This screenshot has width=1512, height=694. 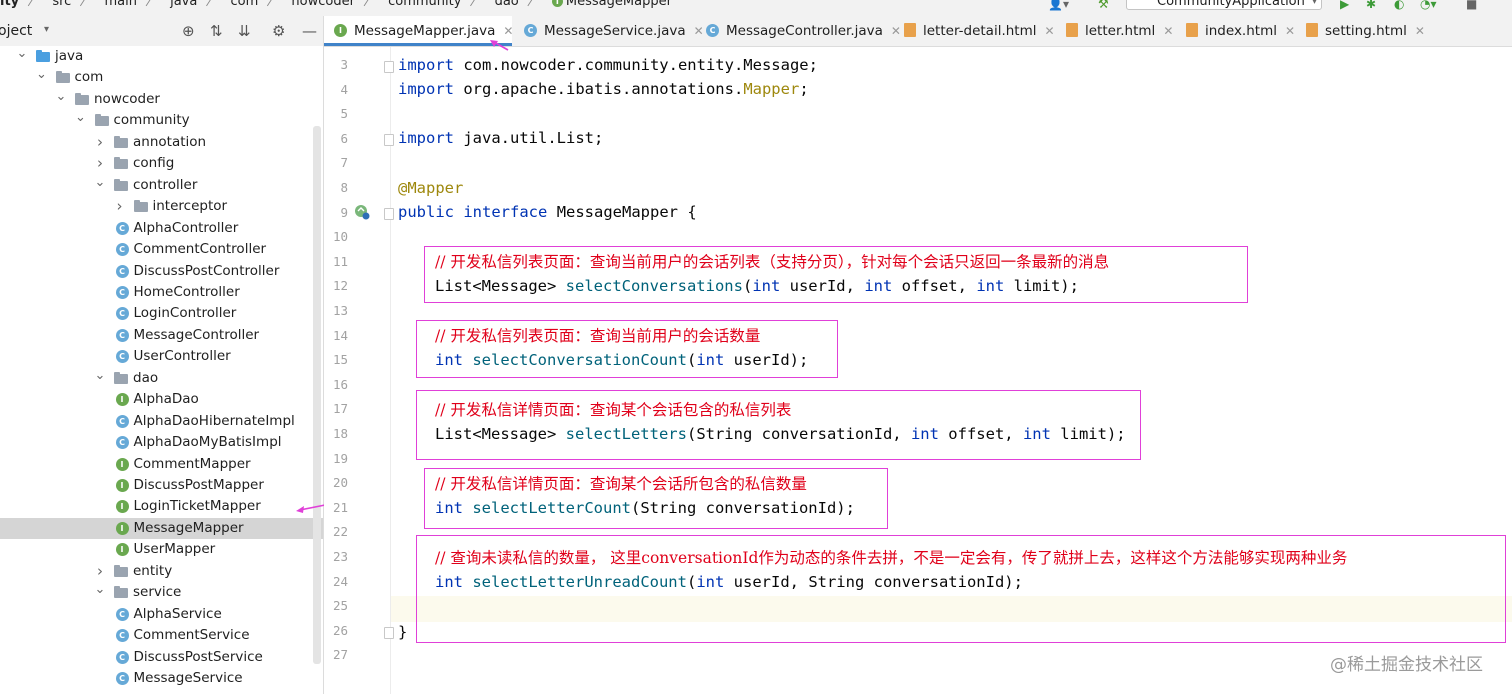 I want to click on tree-item: I AlphaDao, so click(x=162, y=399).